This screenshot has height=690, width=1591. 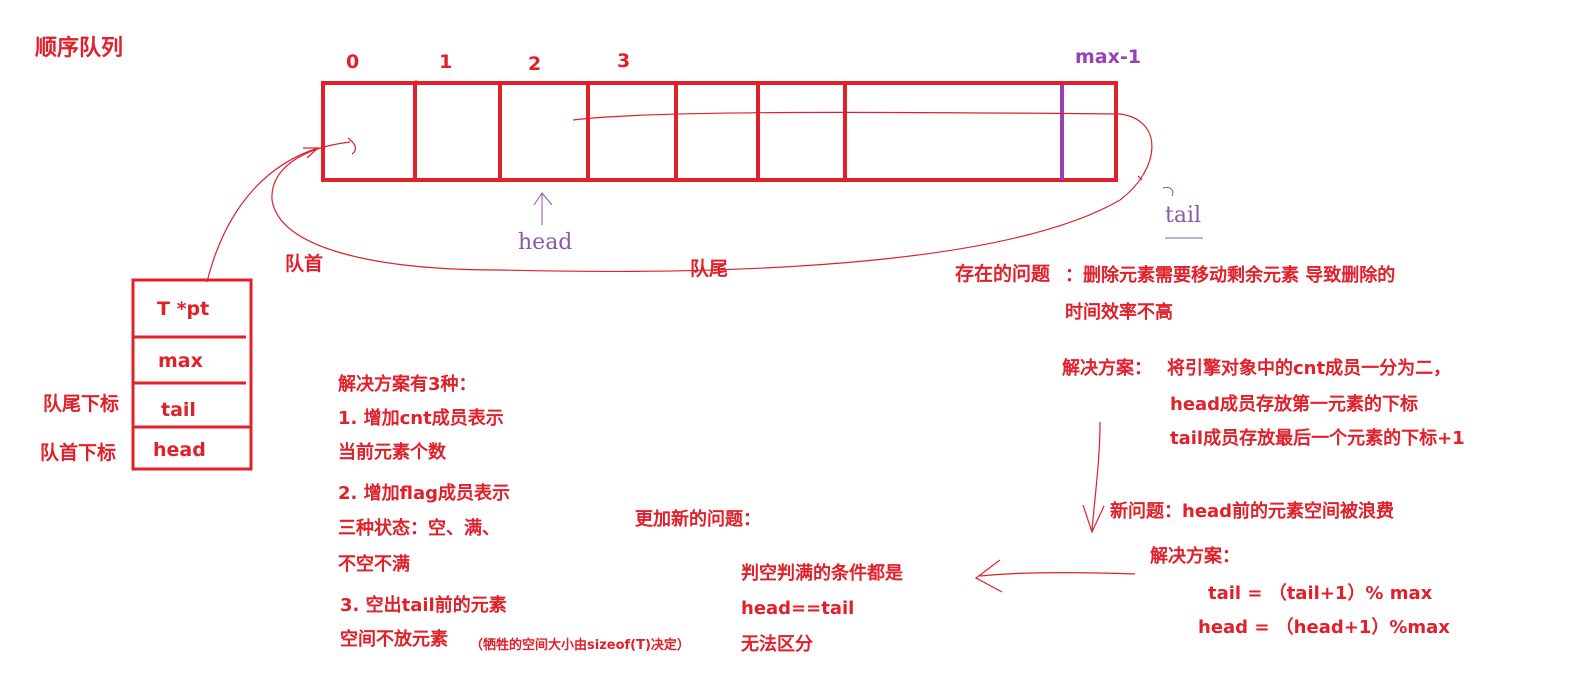 I want to click on solution-option-3-line-2: 空间不放元素, so click(x=394, y=639).